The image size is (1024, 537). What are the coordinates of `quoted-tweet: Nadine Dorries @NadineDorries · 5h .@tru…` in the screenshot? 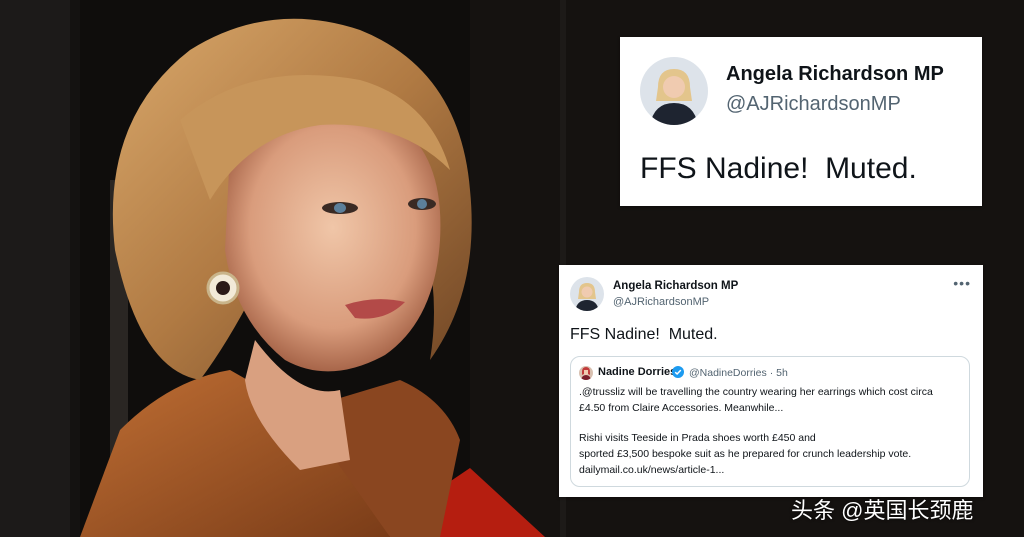 It's located at (770, 421).